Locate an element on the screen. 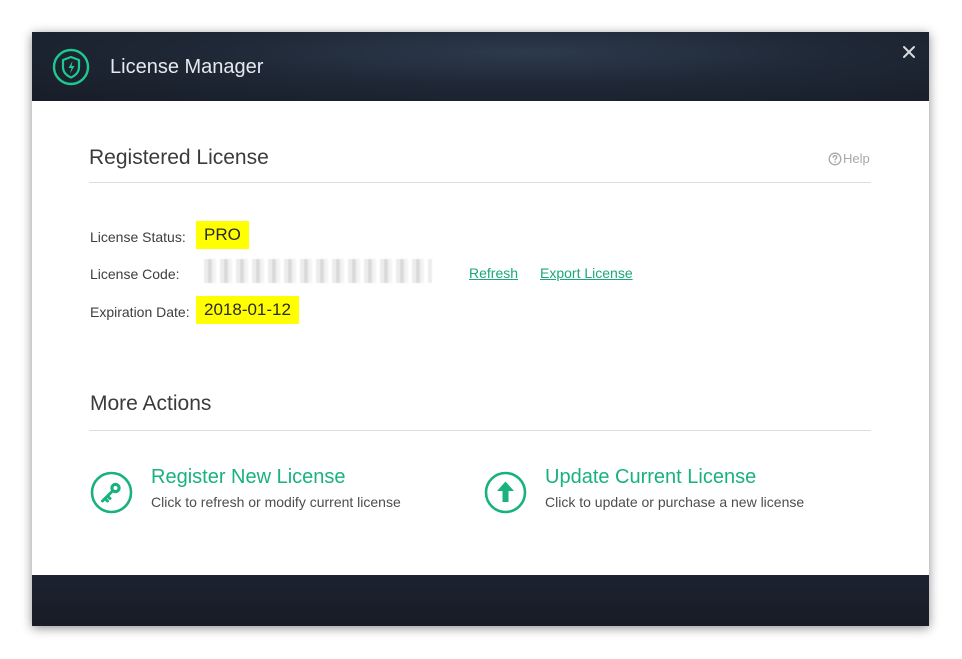  export-license-link: Export License is located at coordinates (586, 273).